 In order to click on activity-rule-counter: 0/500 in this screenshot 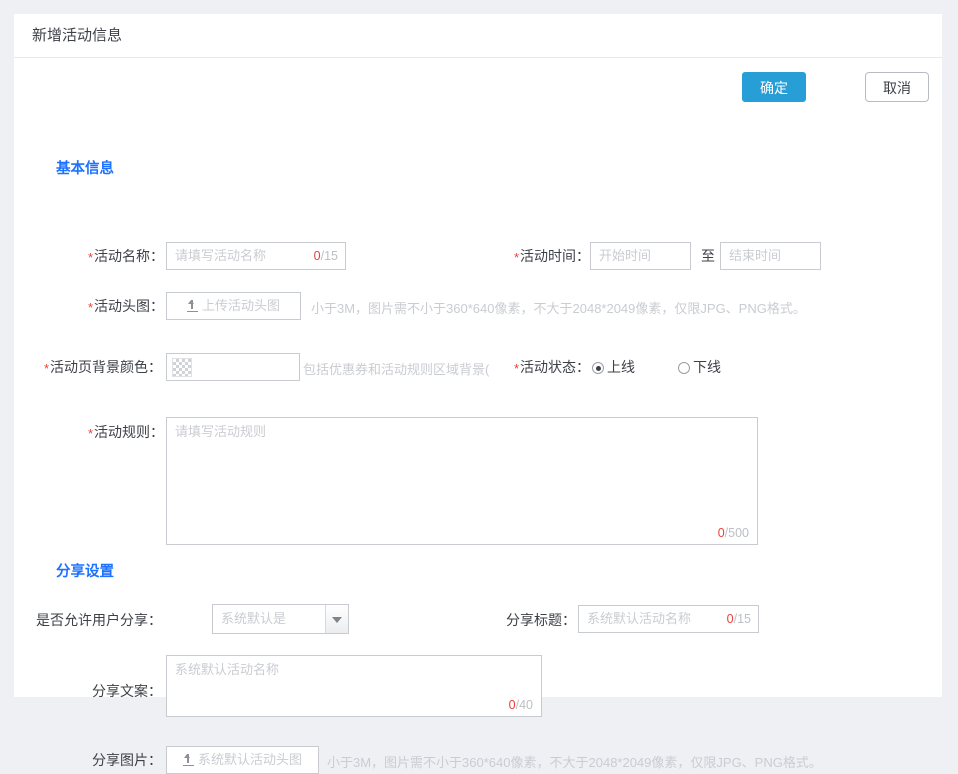, I will do `click(733, 533)`.